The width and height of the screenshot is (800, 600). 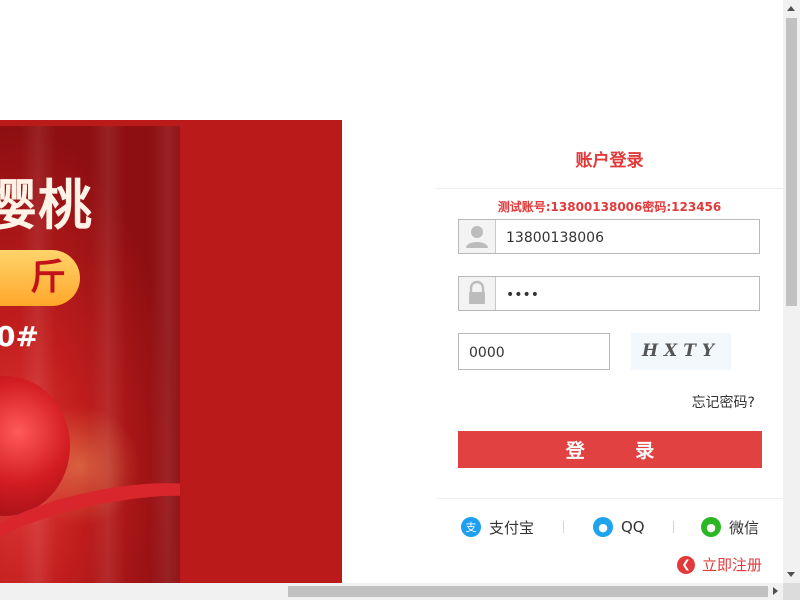 I want to click on register-link: ❮ 立即注册, so click(x=719, y=564).